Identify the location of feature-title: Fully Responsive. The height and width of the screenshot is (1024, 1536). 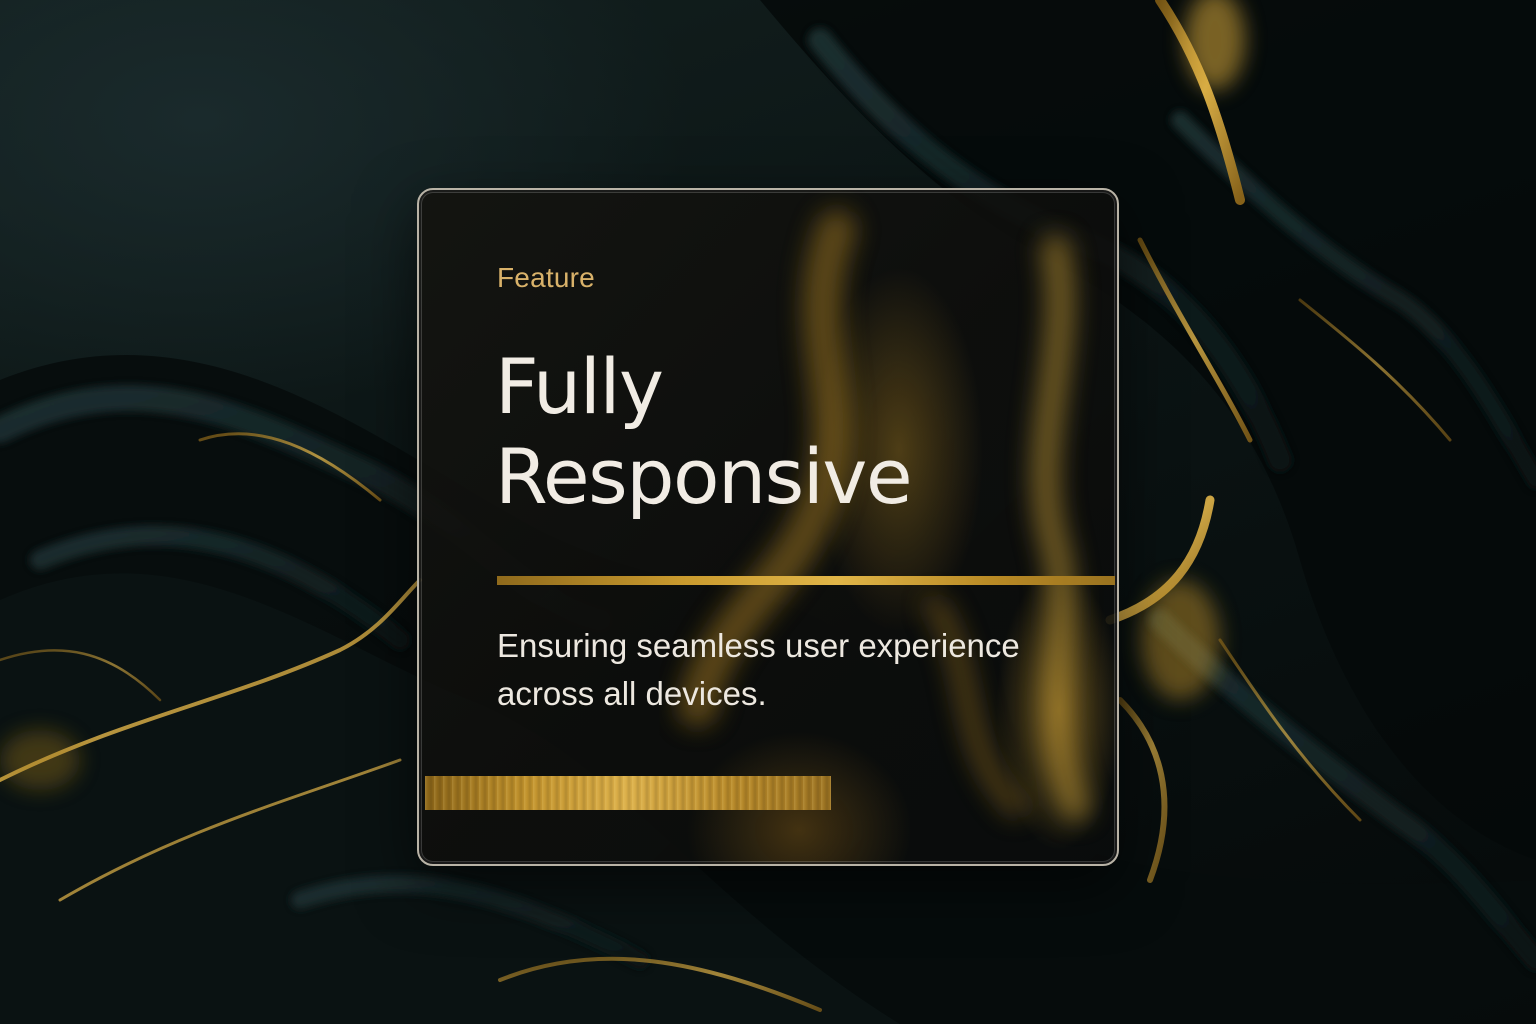
(704, 432).